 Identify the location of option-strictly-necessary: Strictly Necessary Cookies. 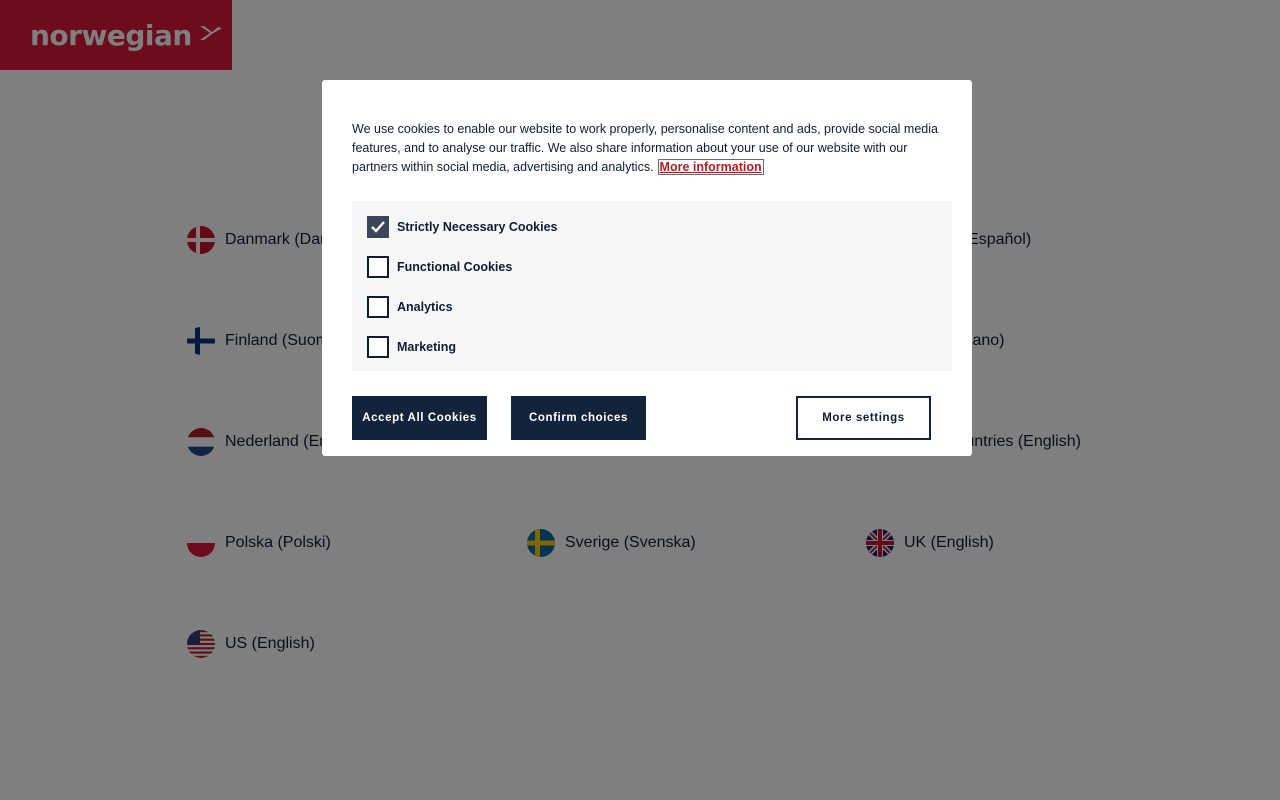
(652, 227).